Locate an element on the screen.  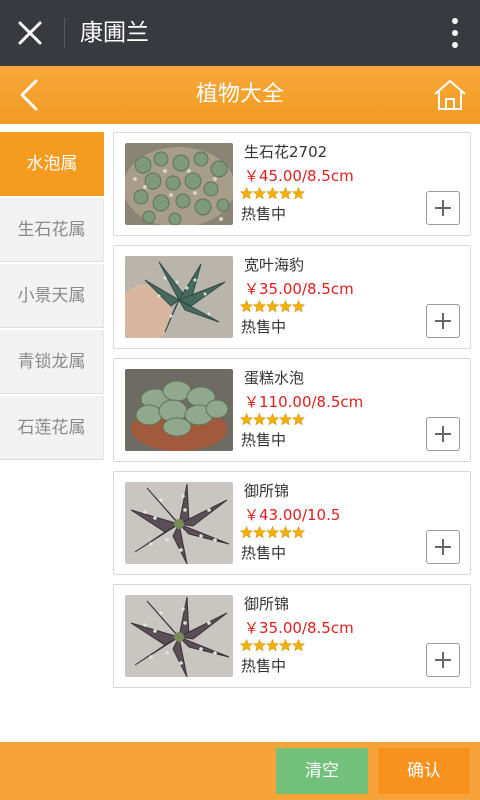
product-card: 御所锦 ￥43.00/10.5 热售中 is located at coordinates (292, 523).